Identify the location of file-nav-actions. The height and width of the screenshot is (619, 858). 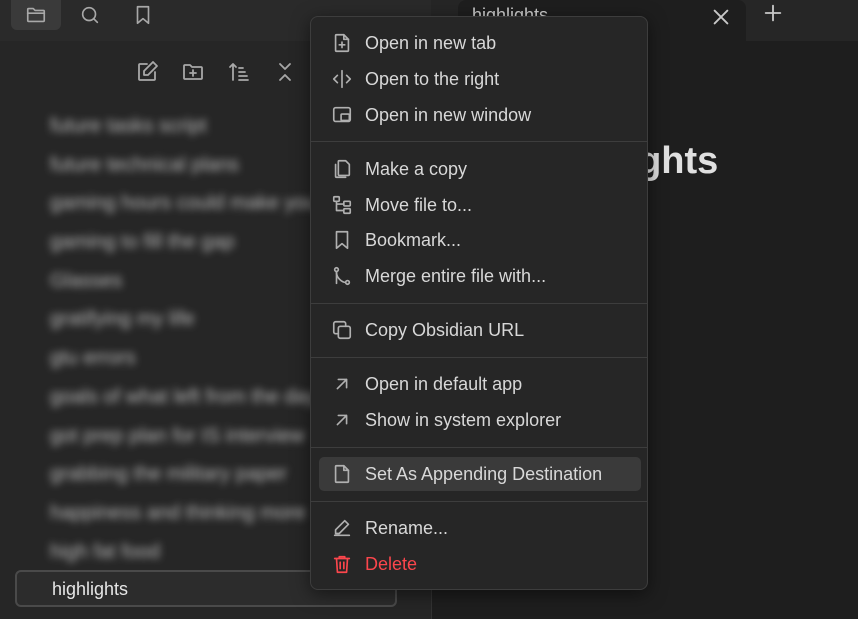
(216, 72).